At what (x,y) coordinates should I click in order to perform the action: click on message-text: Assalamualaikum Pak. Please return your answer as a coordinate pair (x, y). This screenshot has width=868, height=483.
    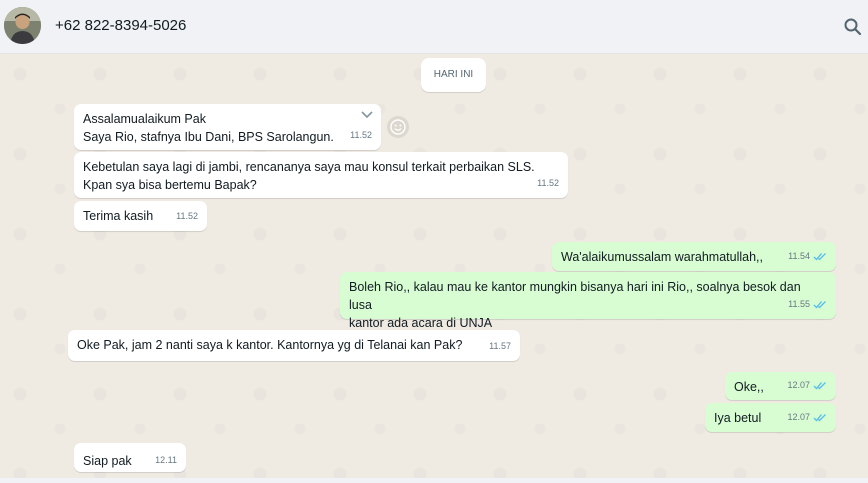
    Looking at the image, I should click on (144, 119).